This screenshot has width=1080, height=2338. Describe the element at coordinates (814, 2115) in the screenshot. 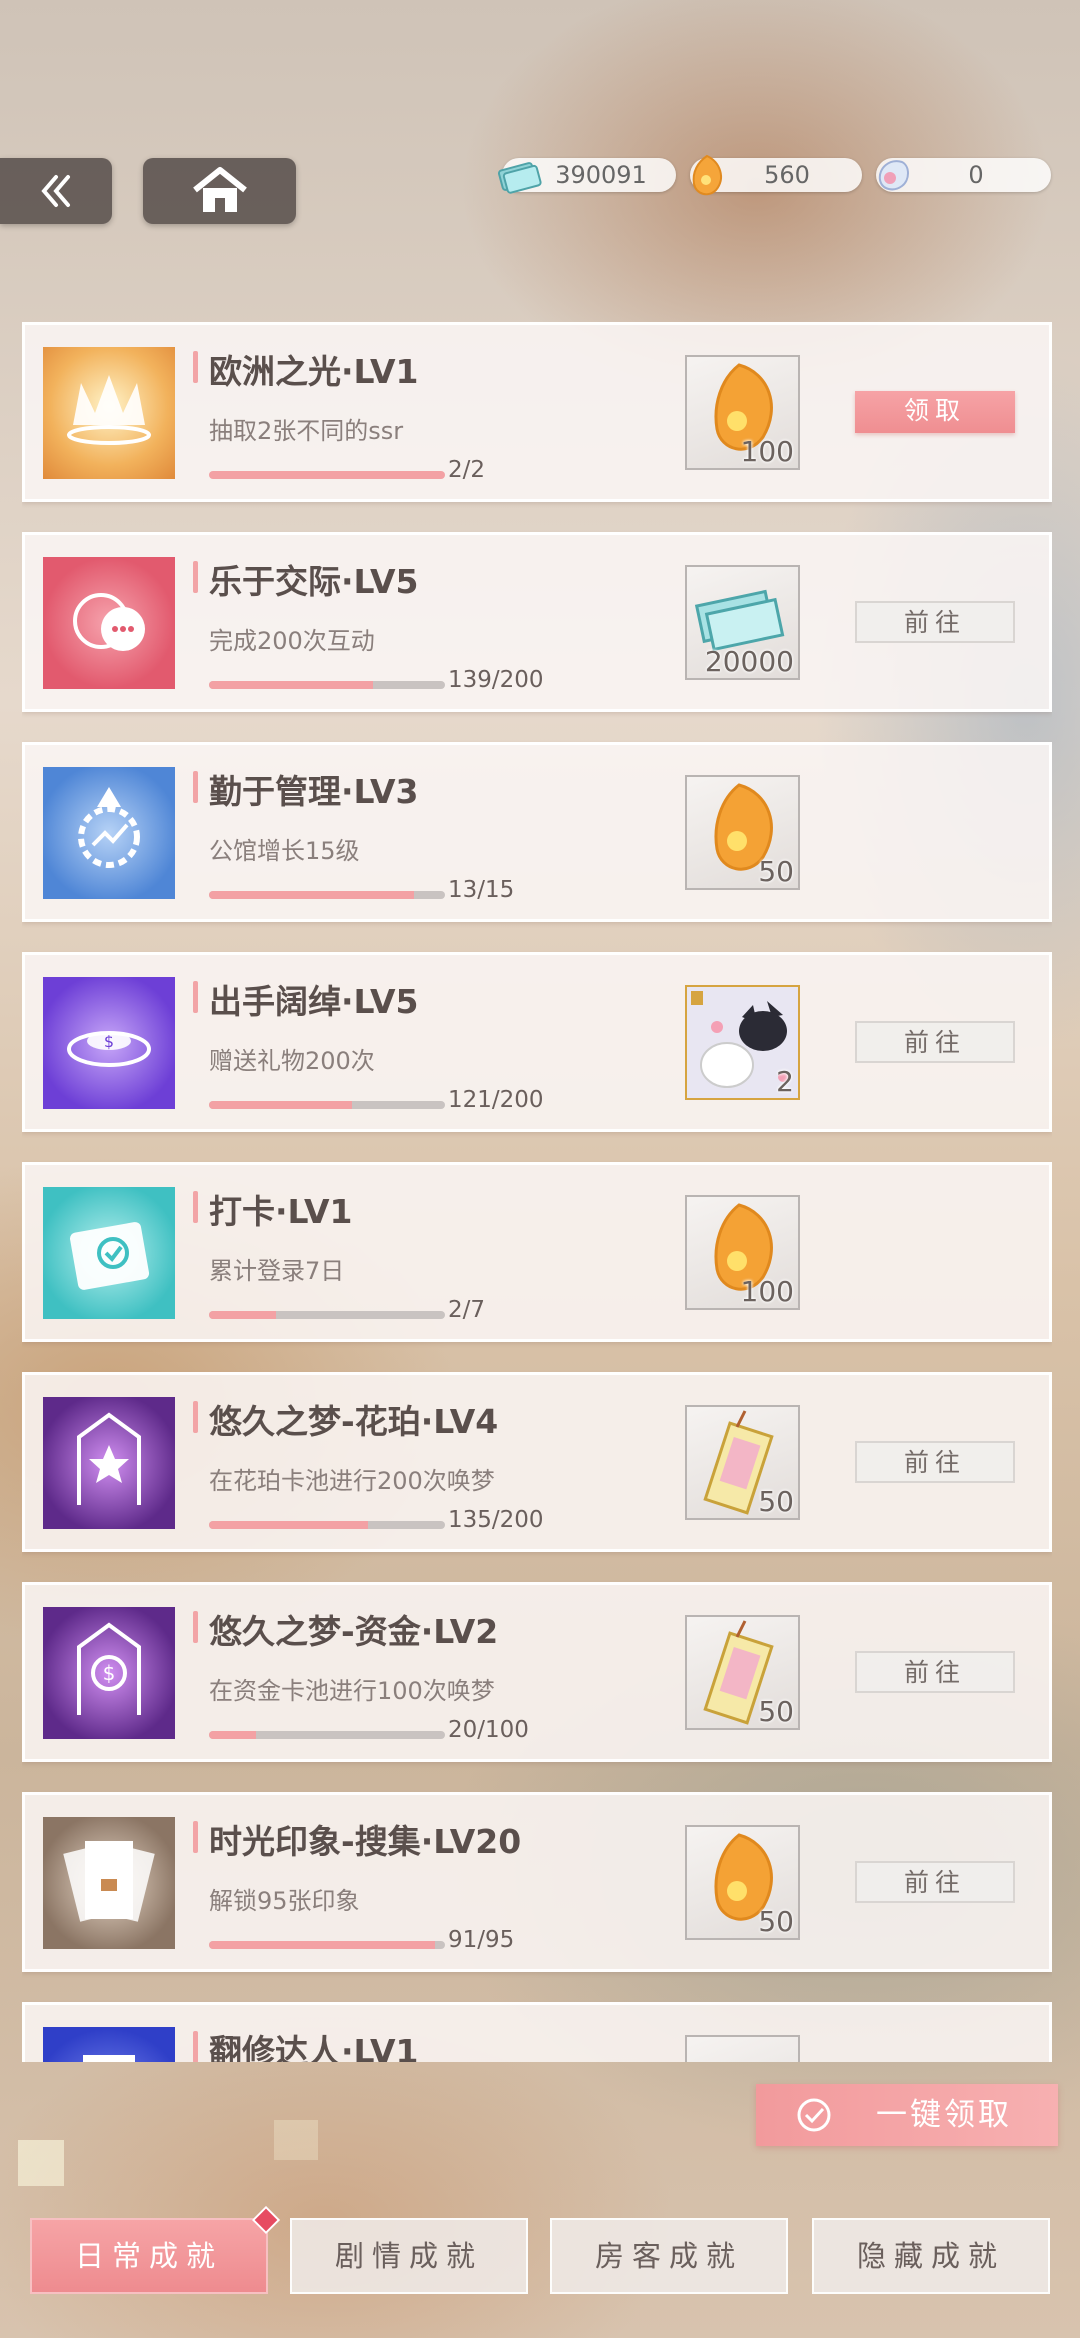

I see `check-circle-icon` at that location.